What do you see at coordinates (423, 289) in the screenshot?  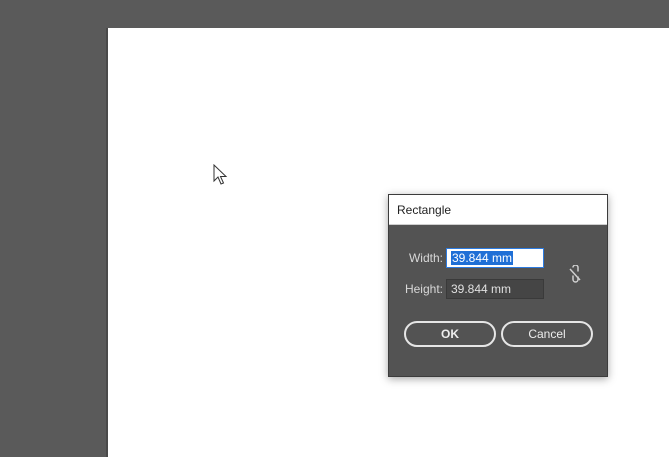 I see `height-label: Height:` at bounding box center [423, 289].